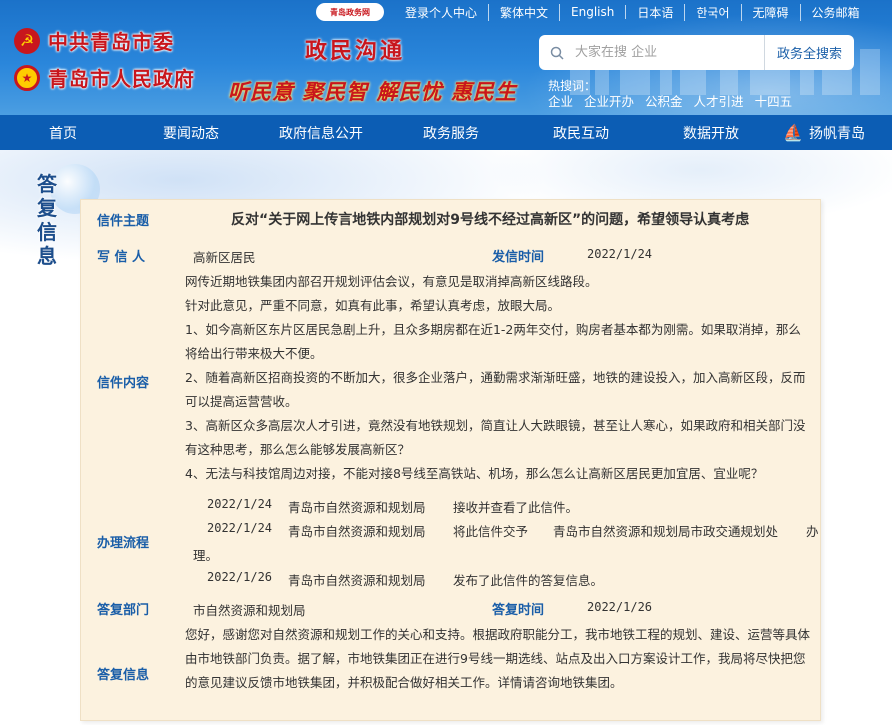 Image resolution: width=892 pixels, height=725 pixels. Describe the element at coordinates (121, 79) in the screenshot. I see `government-name: 青岛市人民政府` at that location.